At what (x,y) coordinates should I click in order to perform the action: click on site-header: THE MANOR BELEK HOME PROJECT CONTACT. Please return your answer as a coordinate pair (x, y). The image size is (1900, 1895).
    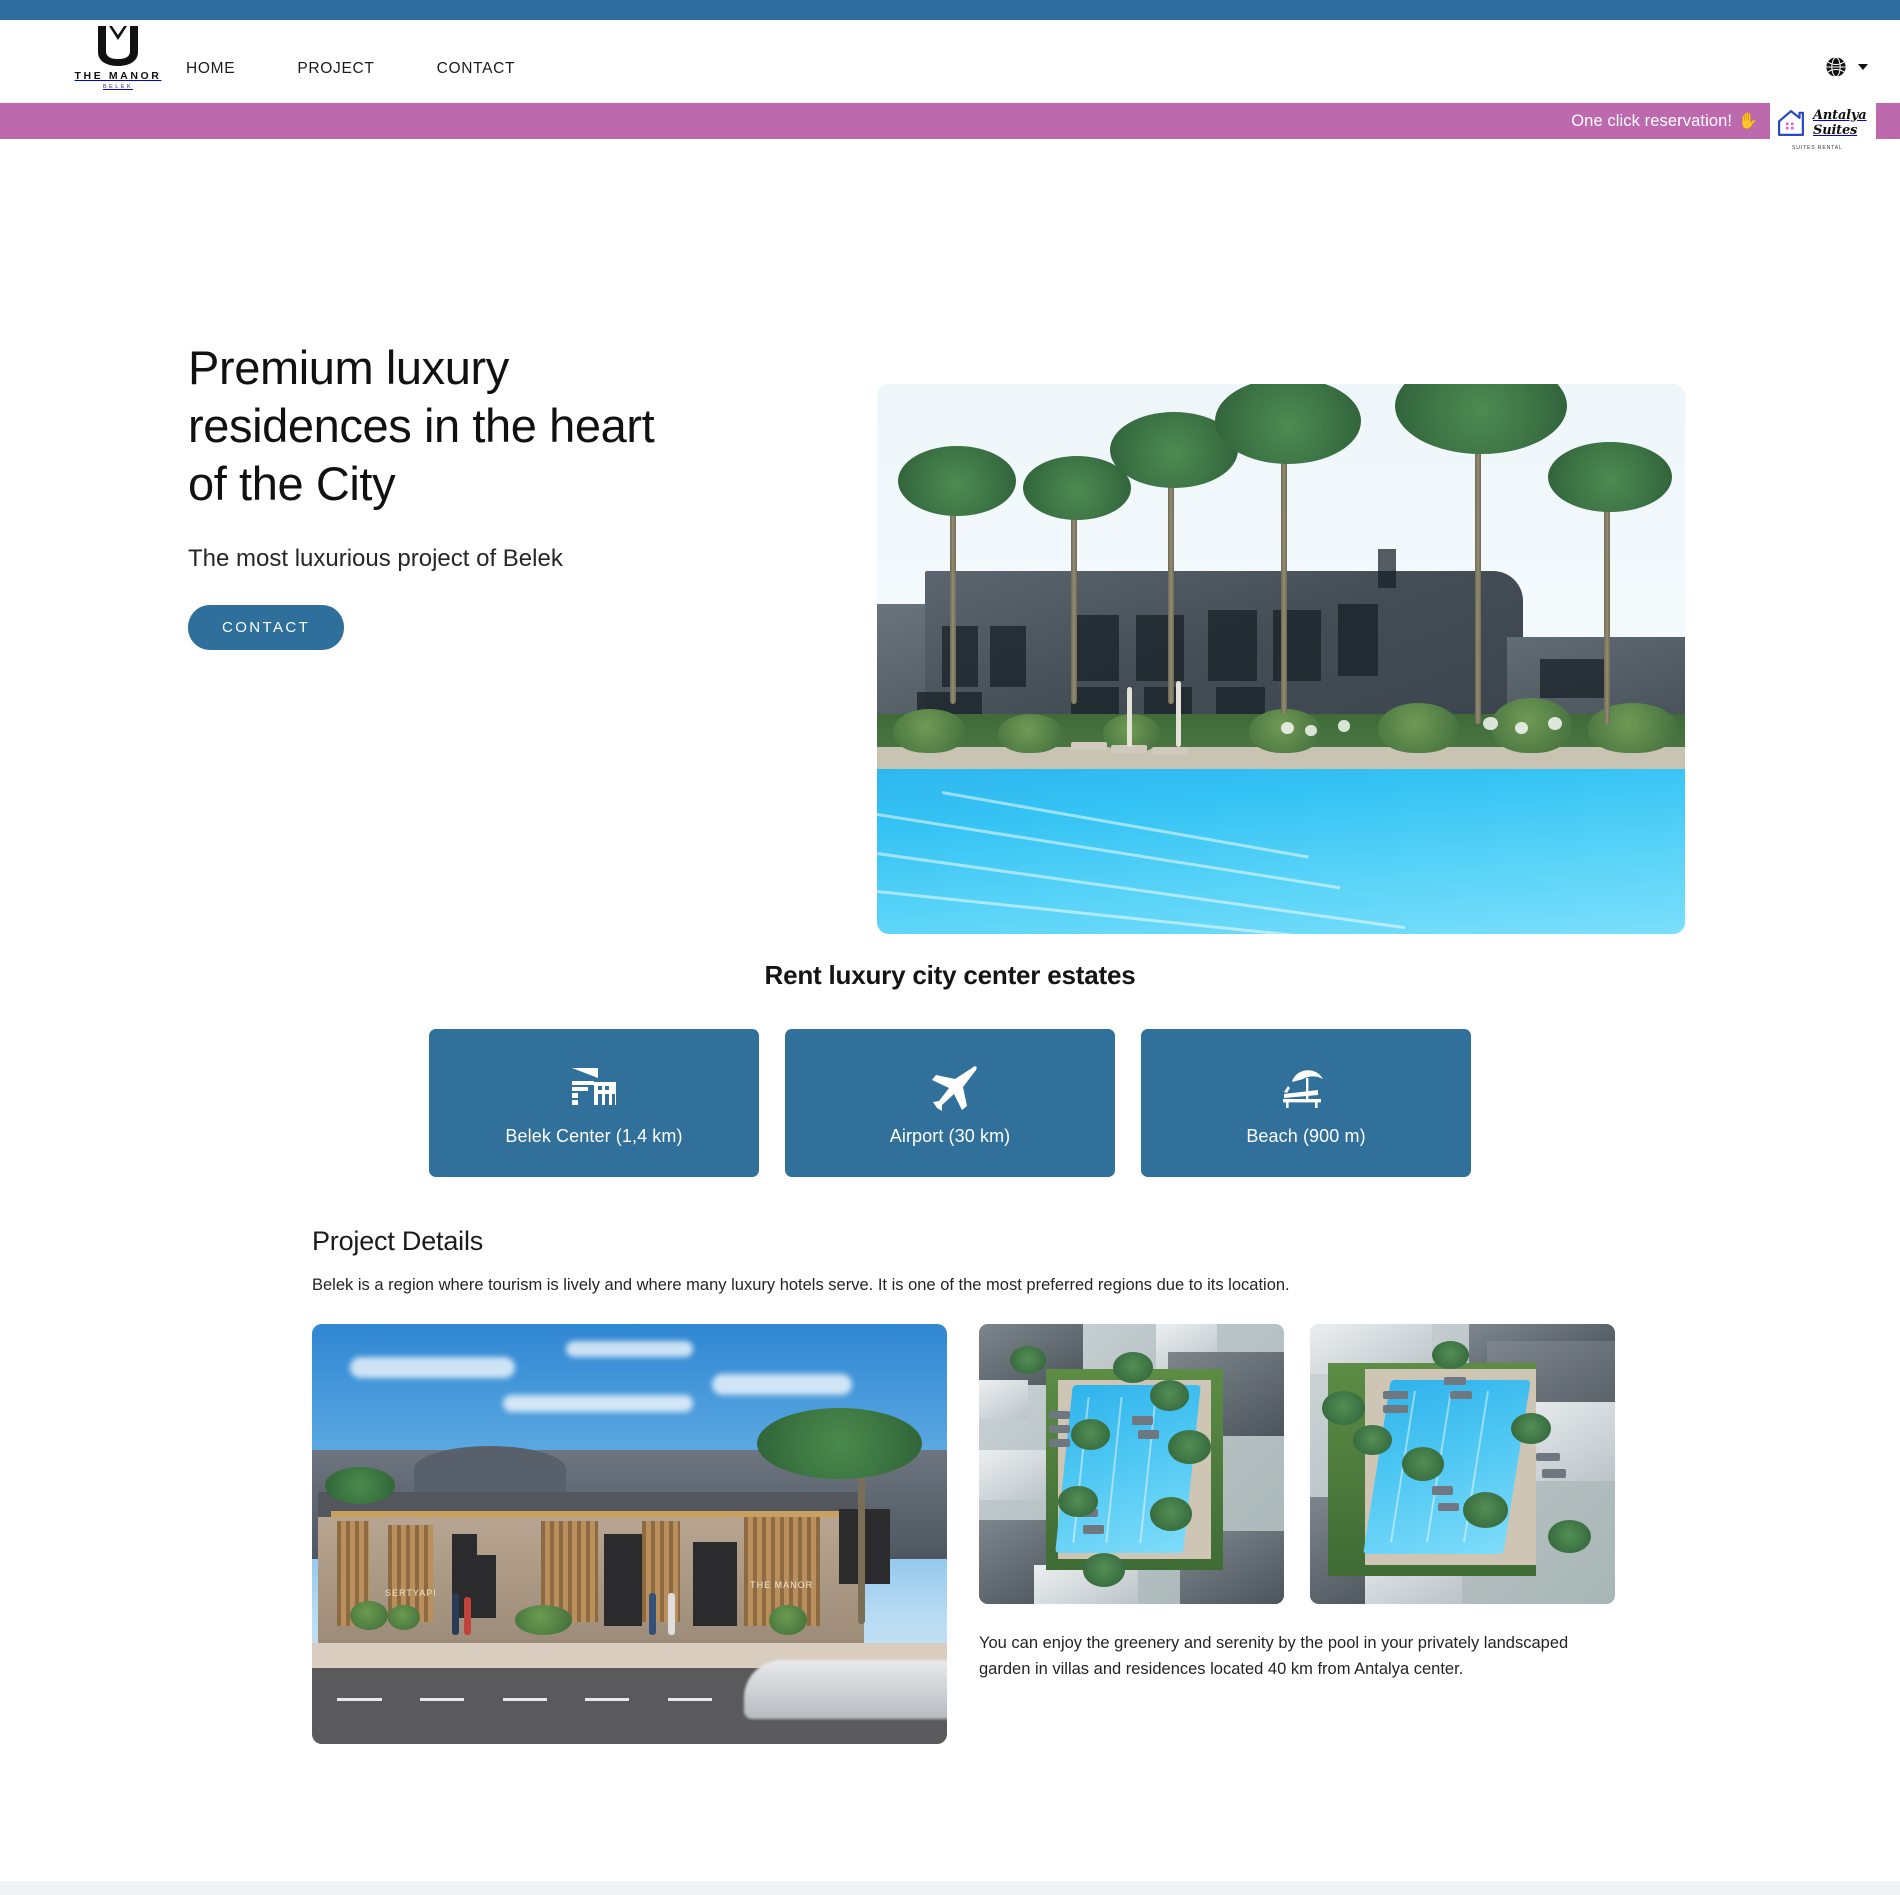
    Looking at the image, I should click on (950, 61).